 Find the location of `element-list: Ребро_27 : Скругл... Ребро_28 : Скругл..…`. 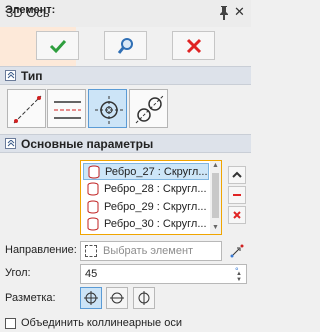

element-list: Ребро_27 : Скругл... Ребро_28 : Скругл..… is located at coordinates (151, 197).